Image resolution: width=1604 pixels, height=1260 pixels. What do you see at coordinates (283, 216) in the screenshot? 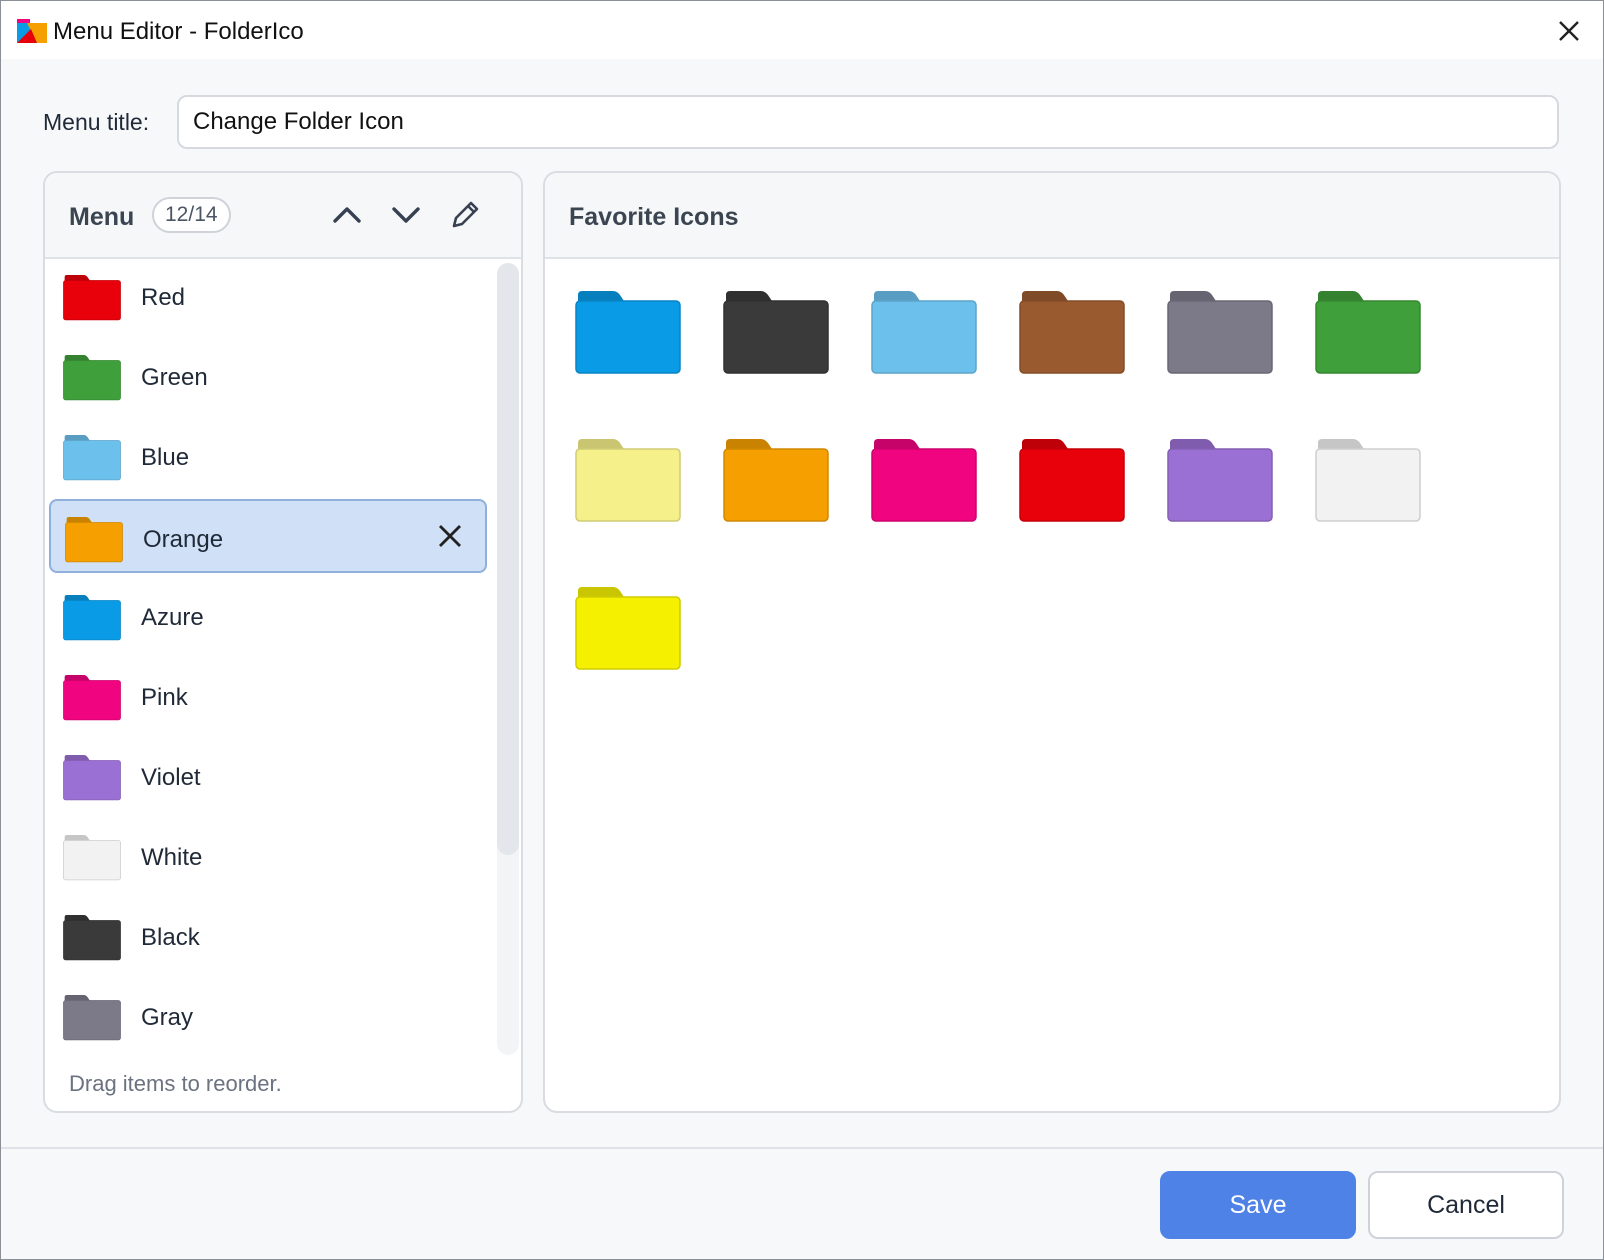
I see `menu-panel-header: Menu 12/14` at bounding box center [283, 216].